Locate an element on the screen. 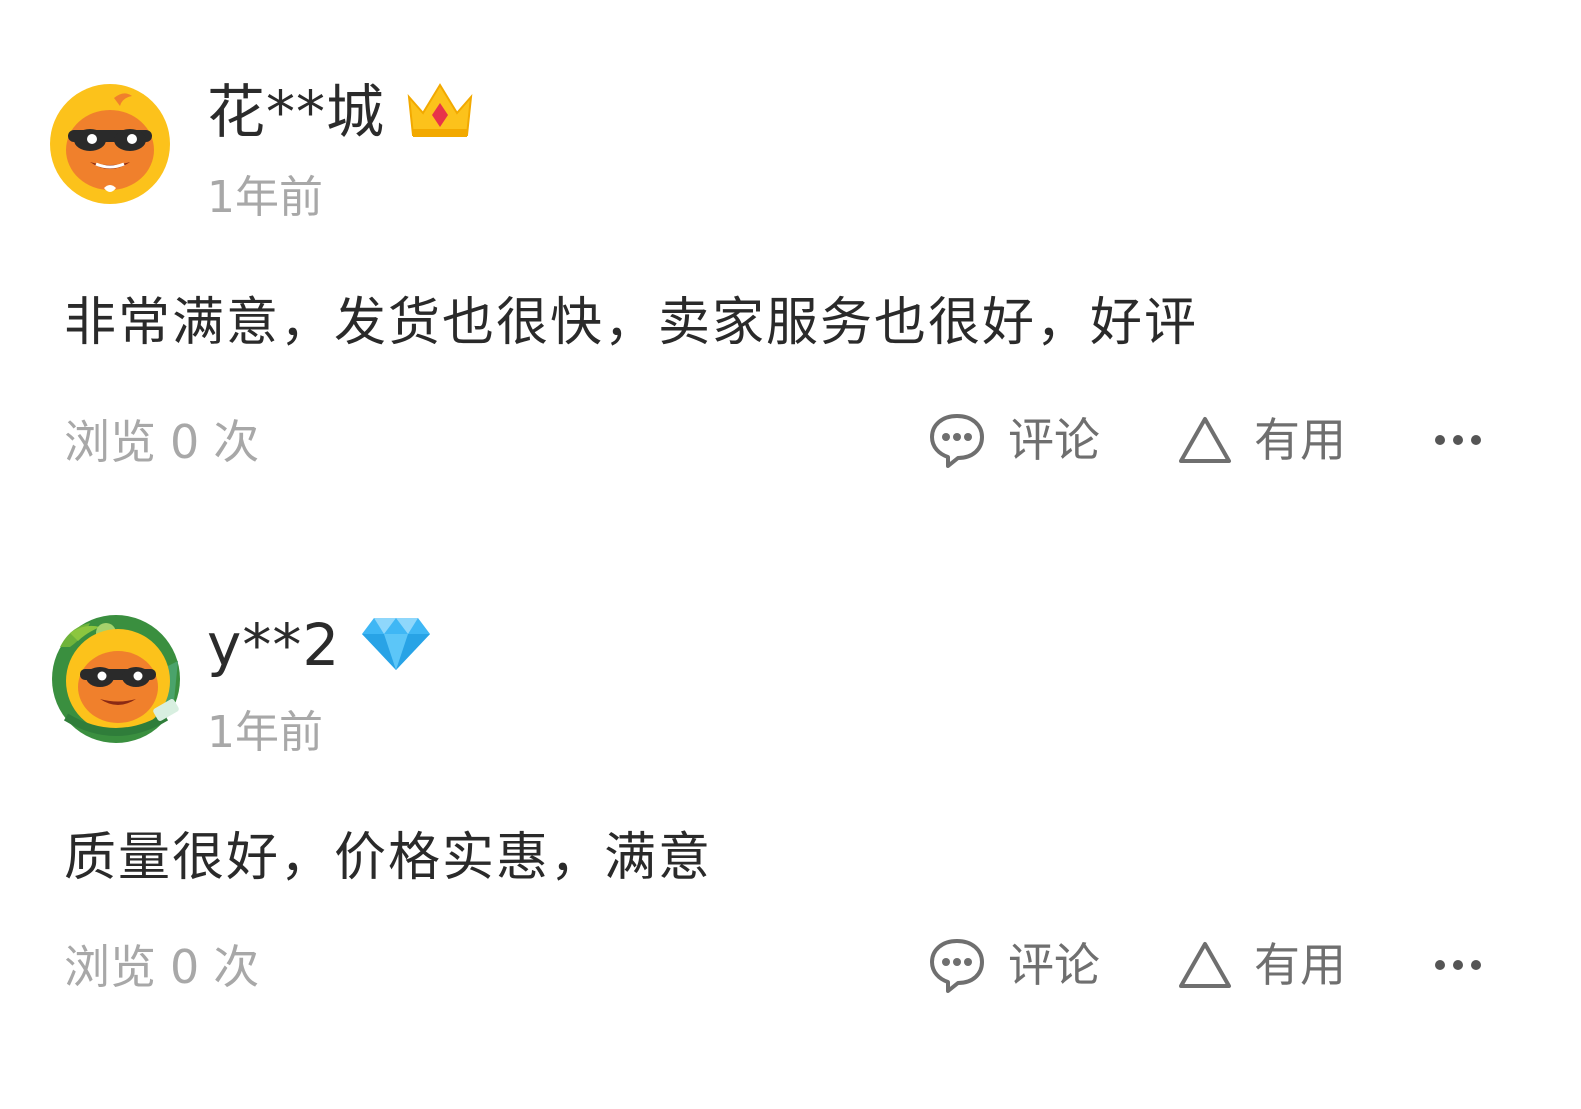 The width and height of the screenshot is (1581, 1109). review-content: 非常满意，发货也很快，卖家服务也很好，好评 is located at coordinates (631, 323).